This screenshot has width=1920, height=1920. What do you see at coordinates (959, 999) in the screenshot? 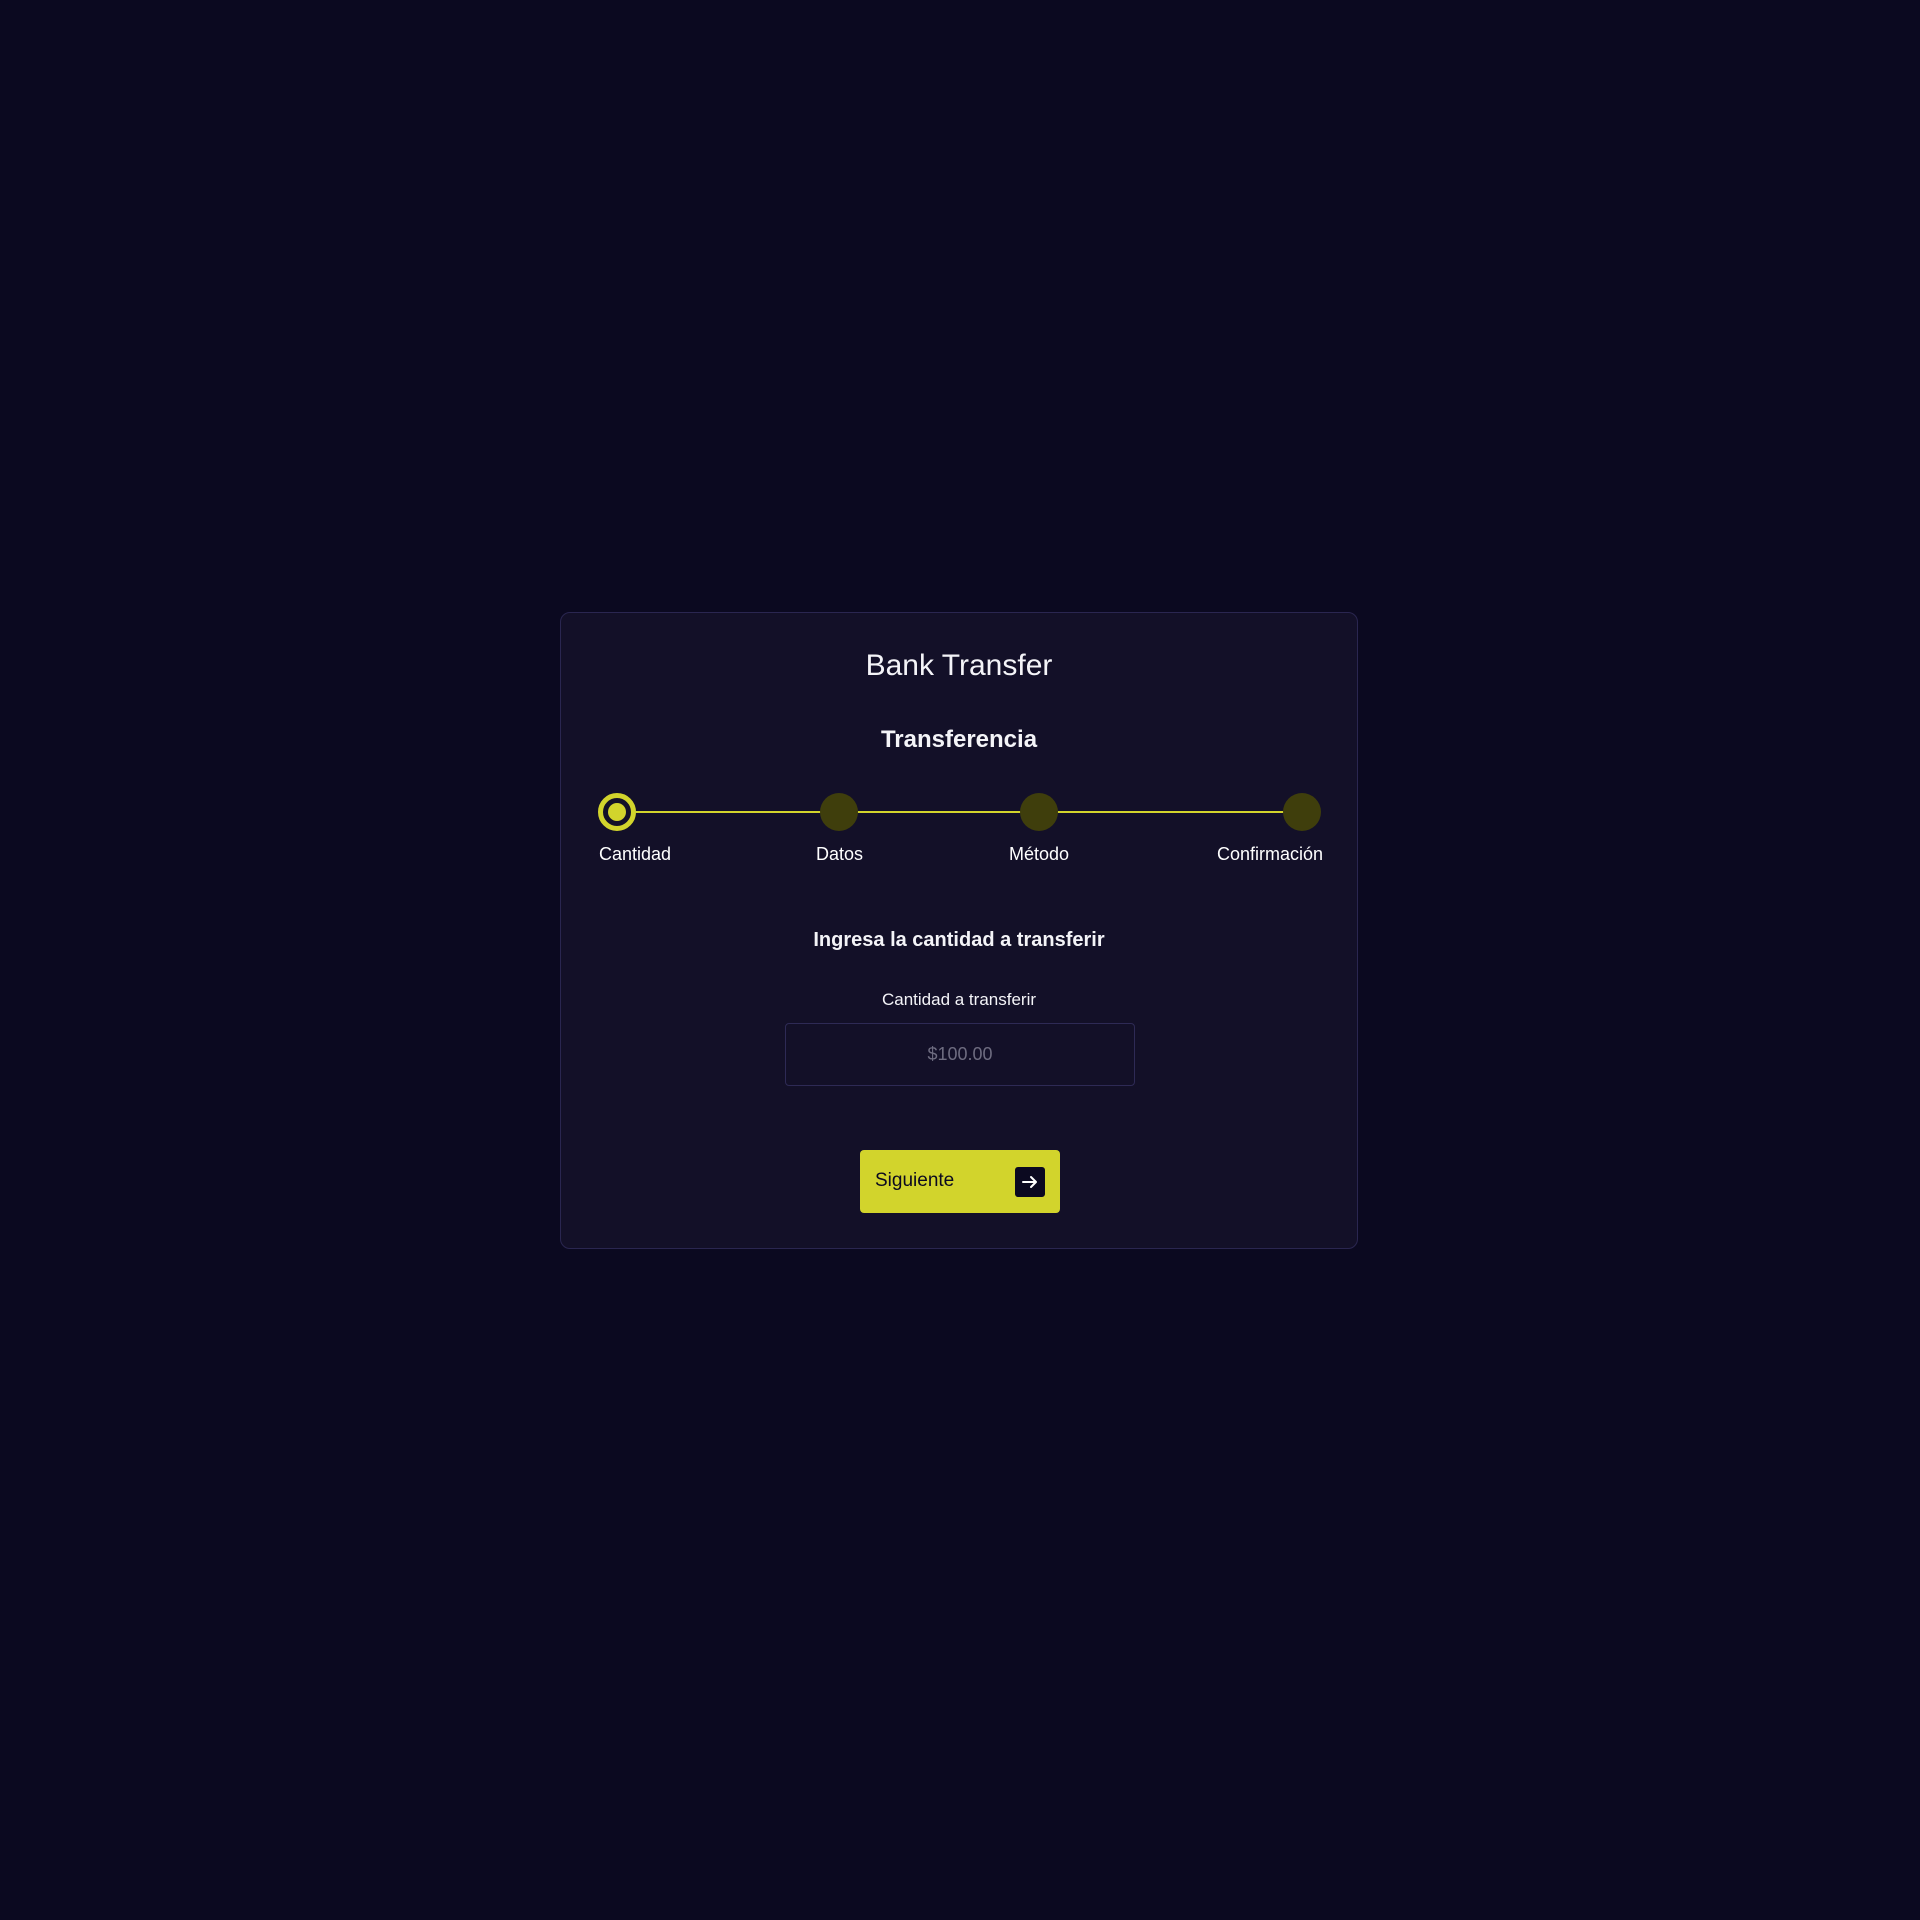
I see `amount-field-label: Cantidad a transferir` at bounding box center [959, 999].